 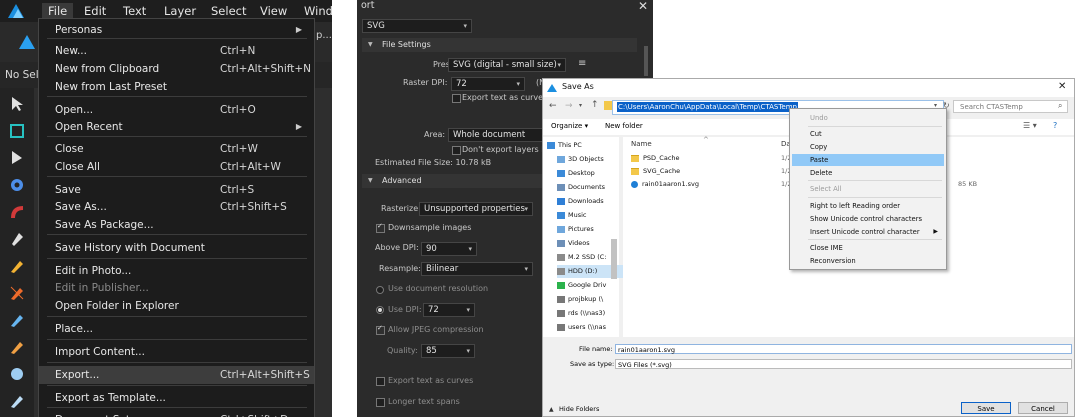 What do you see at coordinates (176, 127) in the screenshot?
I see `menu-item-open-recent: Open Recent ▶` at bounding box center [176, 127].